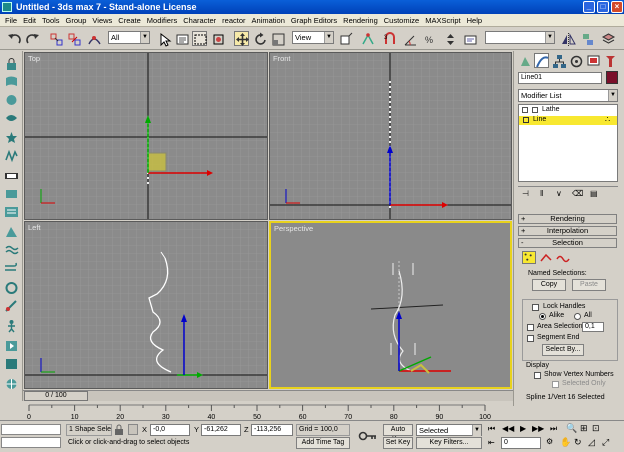 Image resolution: width=624 pixels, height=452 pixels. Describe the element at coordinates (398, 443) in the screenshot. I see `set-key-button: Set Key` at that location.